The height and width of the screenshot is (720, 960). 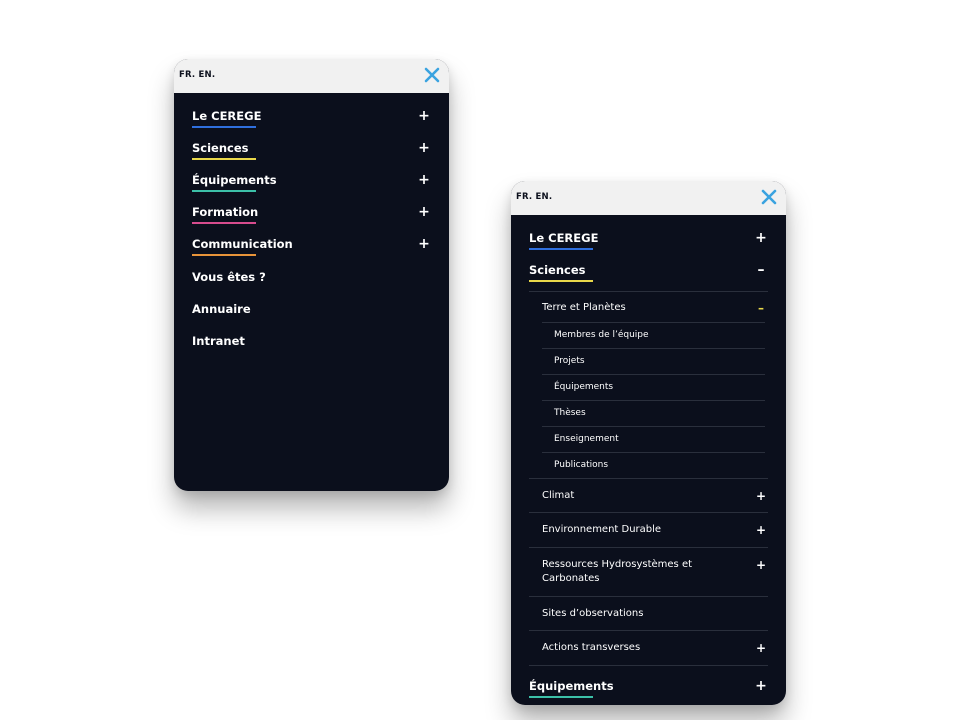 I want to click on subsubmenu-item-label: Enseignement, so click(x=586, y=439).